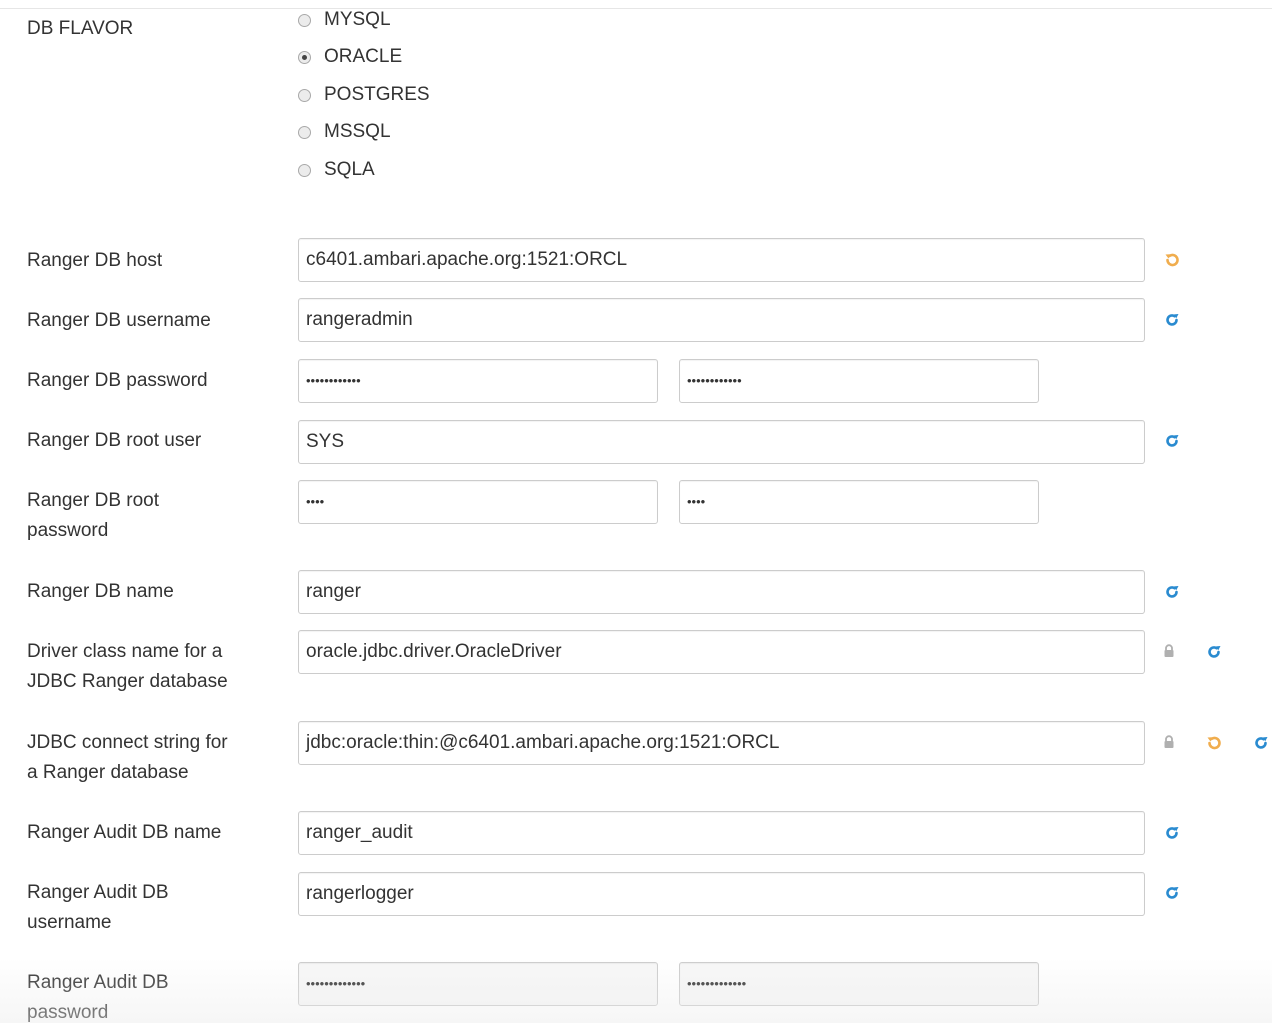  I want to click on label-line: Ranger DB root, so click(93, 500).